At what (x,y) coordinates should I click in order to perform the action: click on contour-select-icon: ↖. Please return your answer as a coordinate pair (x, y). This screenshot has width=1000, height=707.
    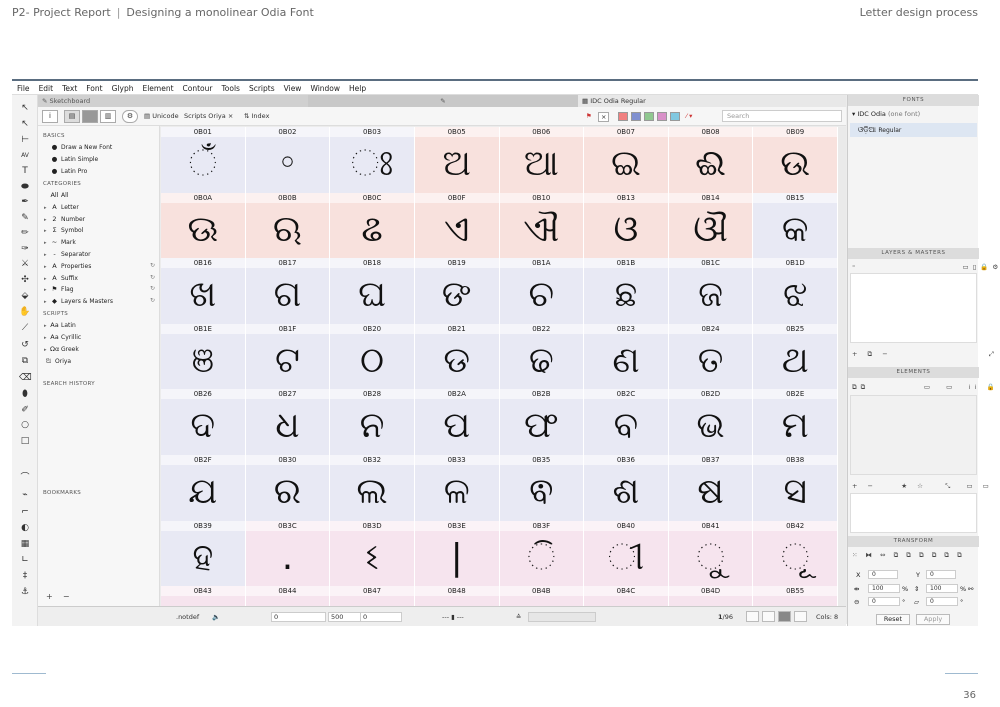
    Looking at the image, I should click on (25, 124).